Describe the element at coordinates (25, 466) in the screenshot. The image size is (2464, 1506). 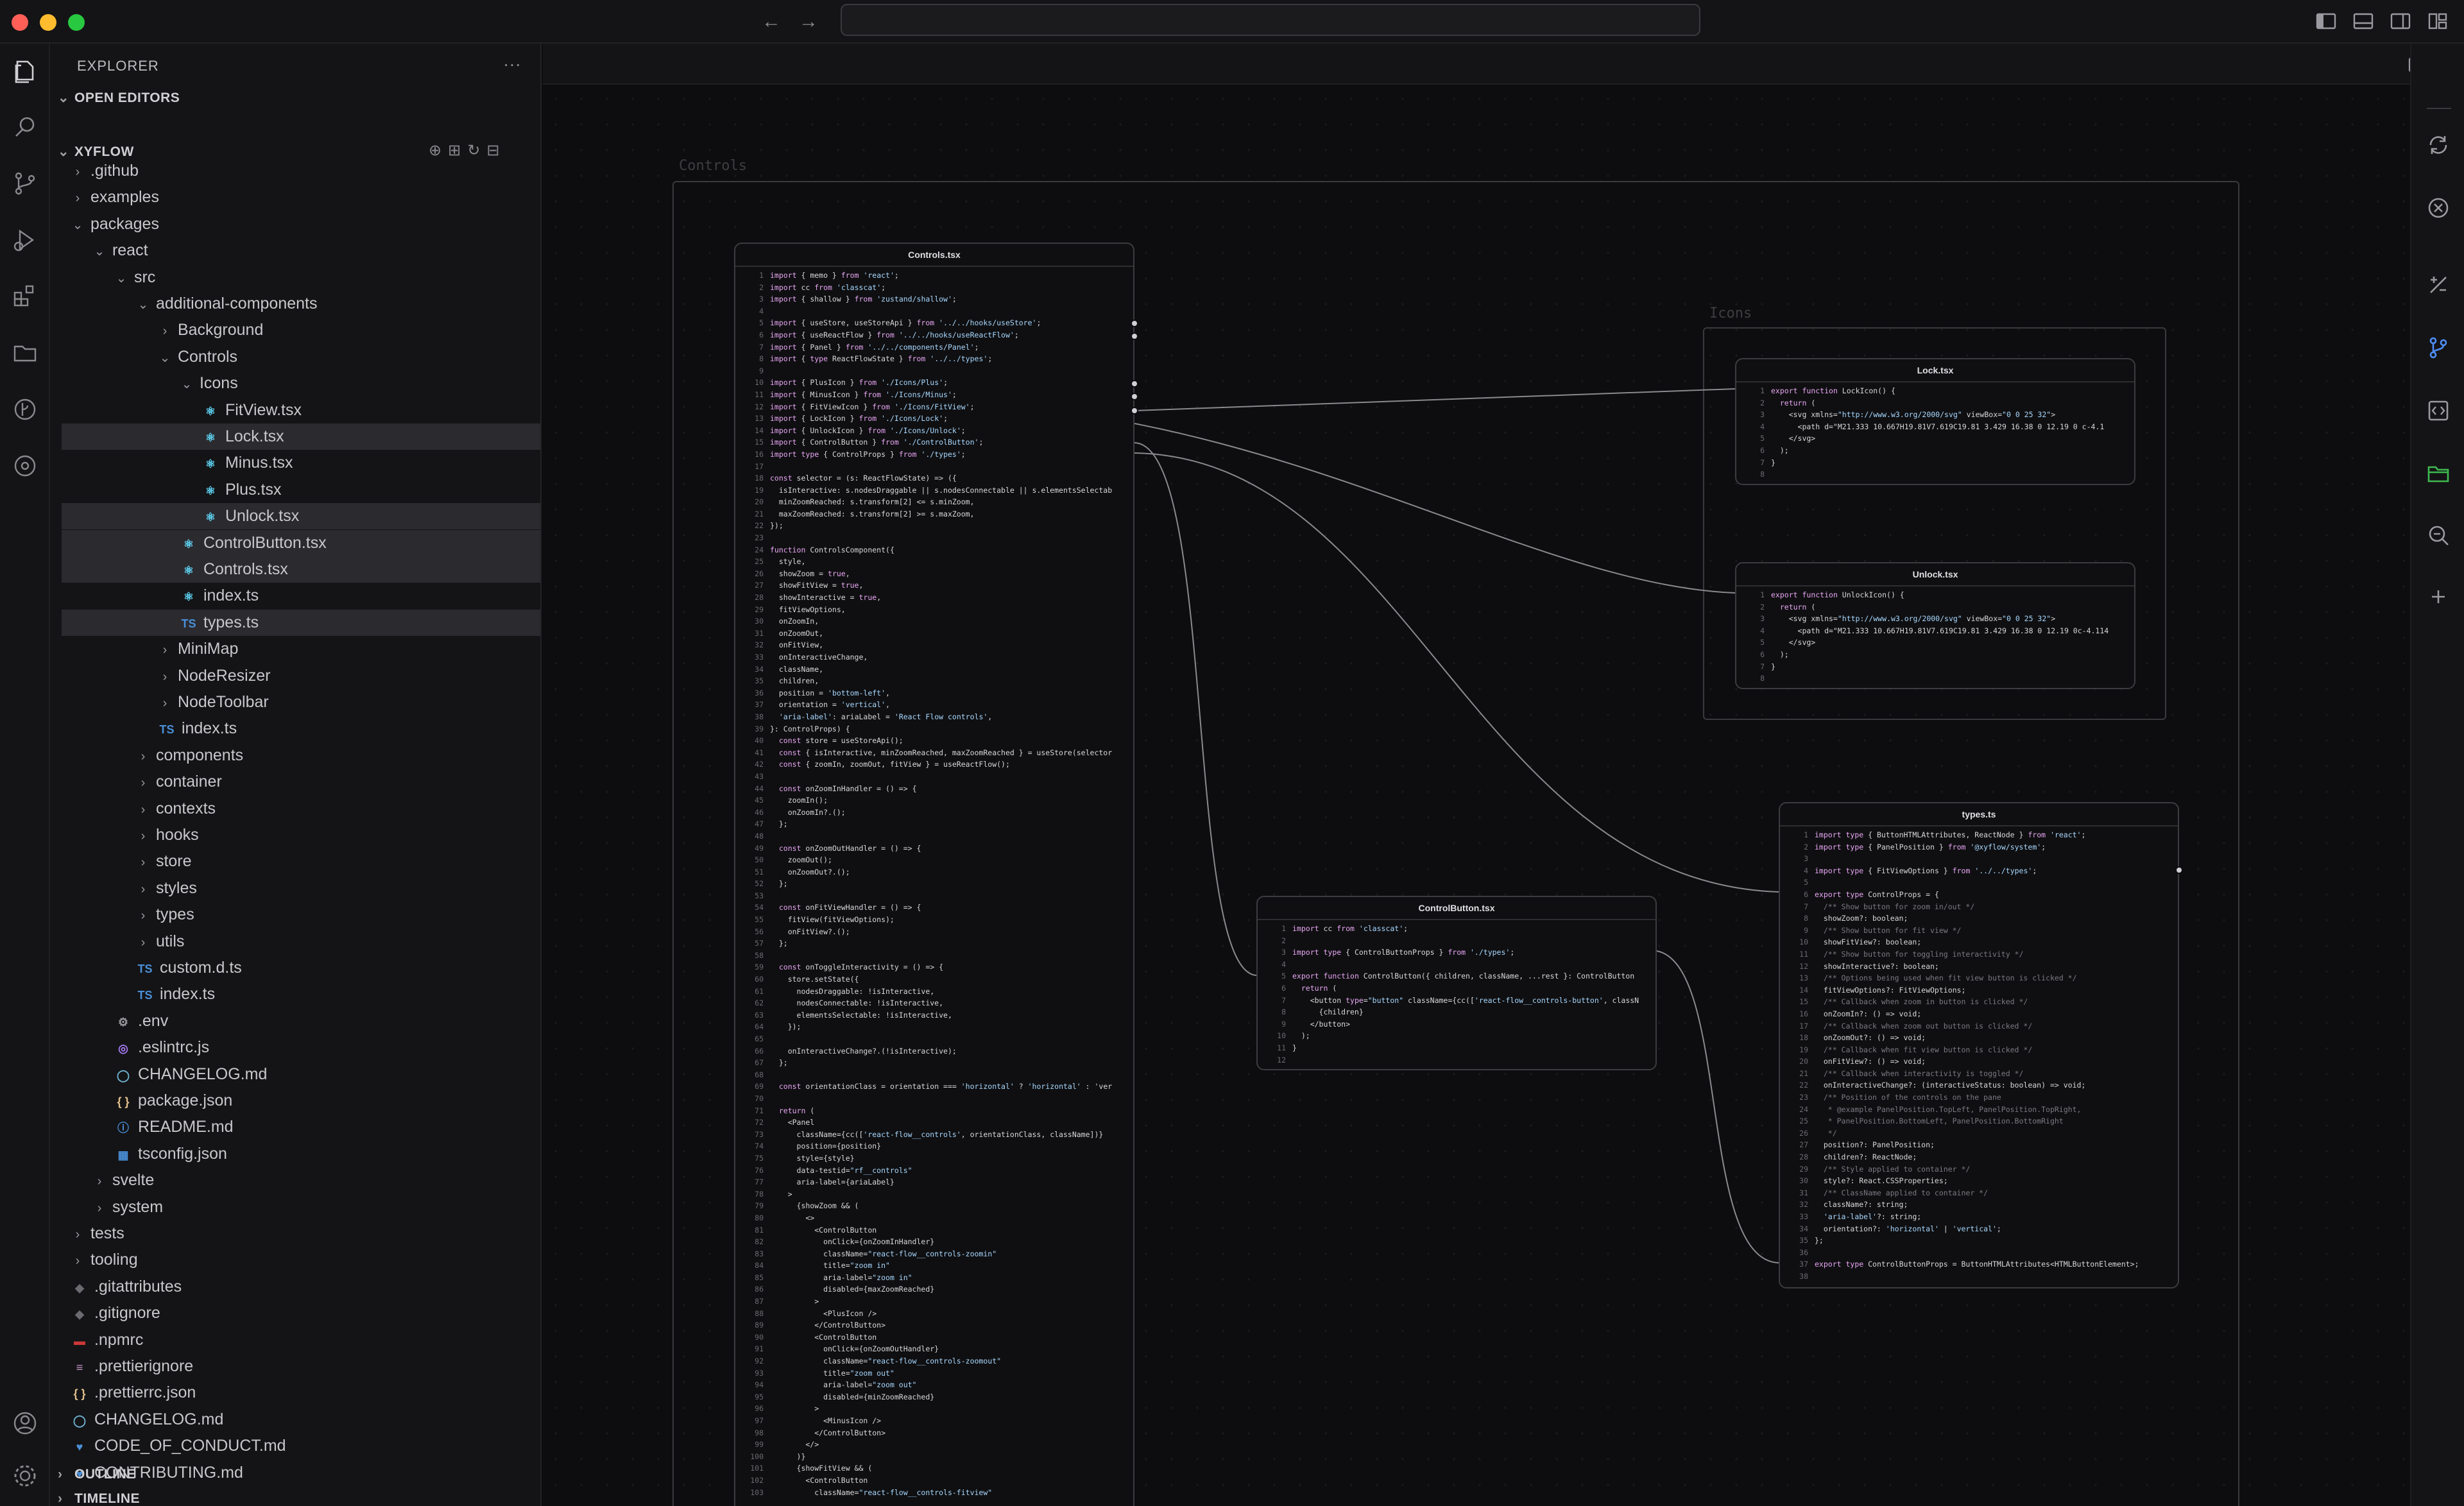
I see `remote-explorer-icon` at that location.